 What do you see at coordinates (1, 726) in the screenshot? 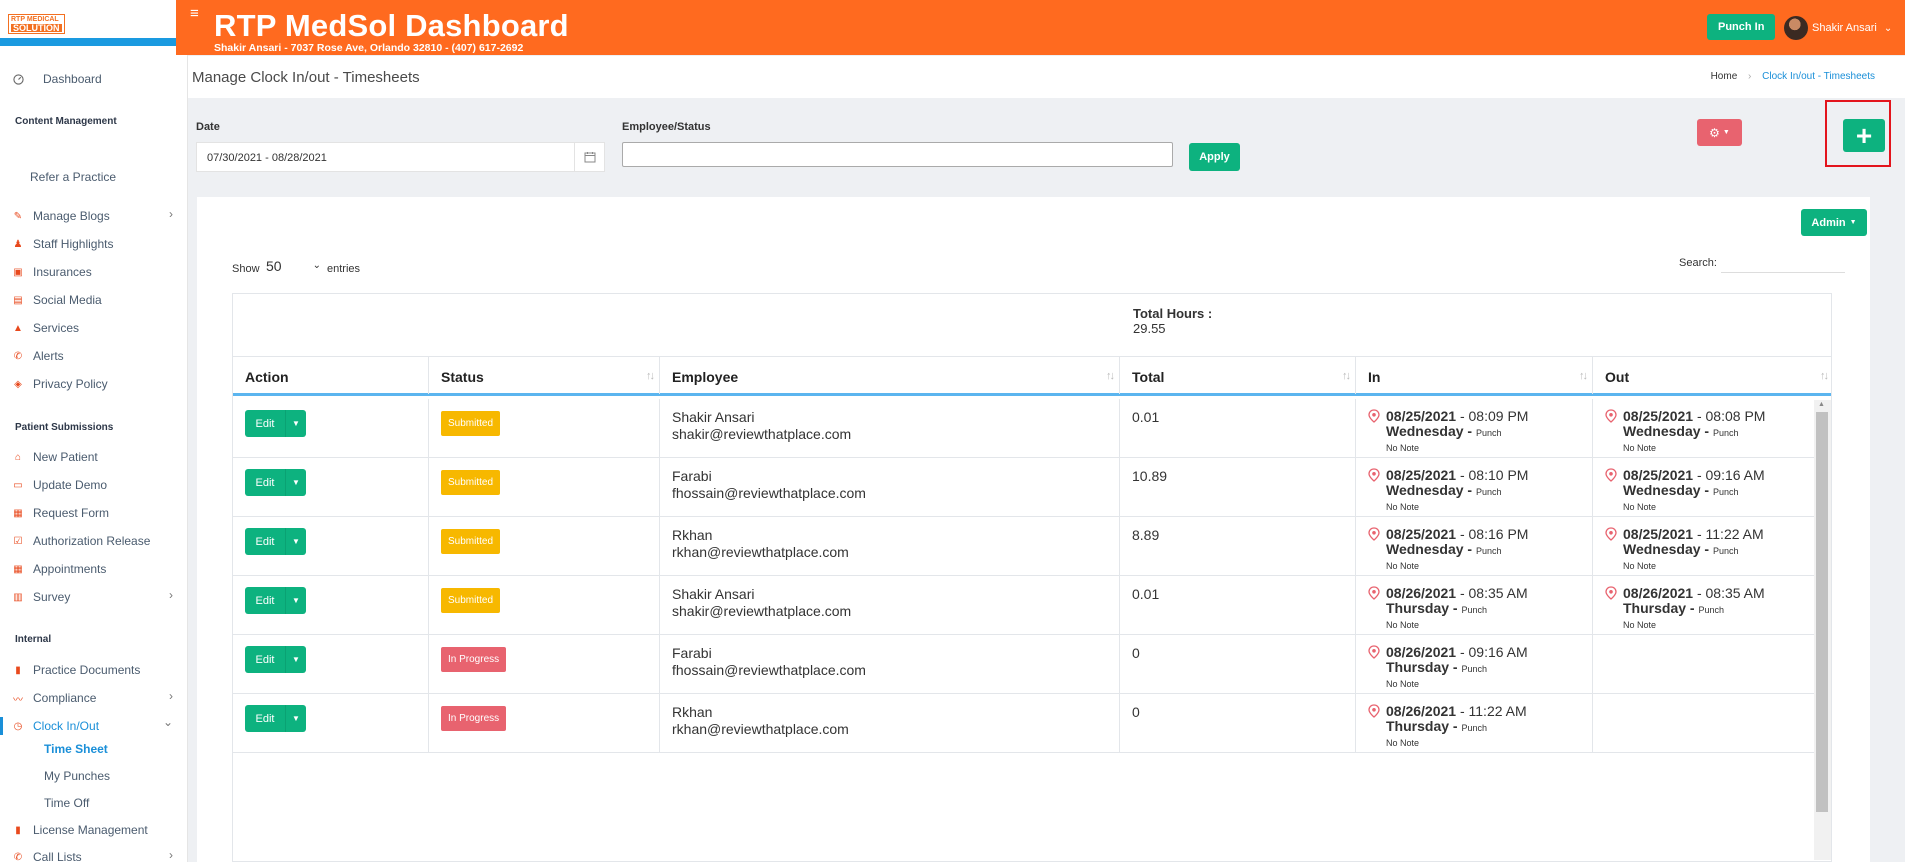
I see `active-indicator` at bounding box center [1, 726].